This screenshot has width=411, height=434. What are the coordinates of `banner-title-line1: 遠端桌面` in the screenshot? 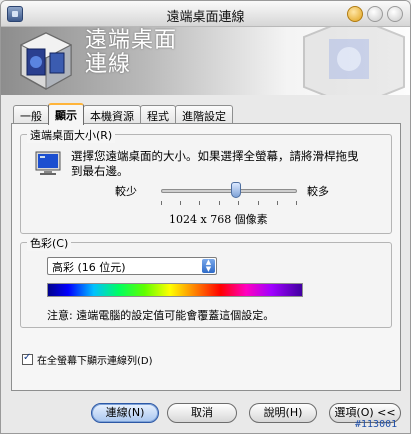 It's located at (131, 40).